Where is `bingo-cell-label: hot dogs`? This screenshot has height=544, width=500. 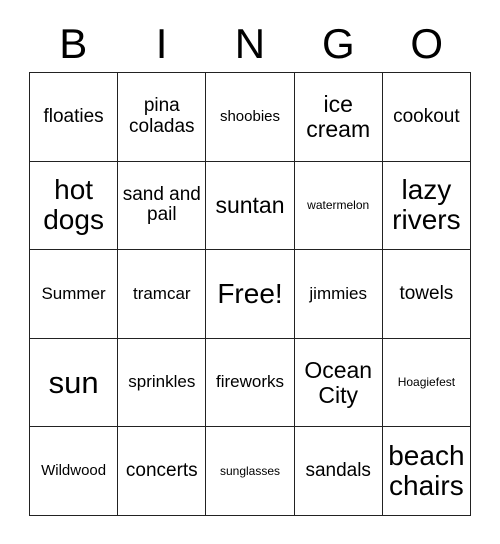 bingo-cell-label: hot dogs is located at coordinates (73, 205).